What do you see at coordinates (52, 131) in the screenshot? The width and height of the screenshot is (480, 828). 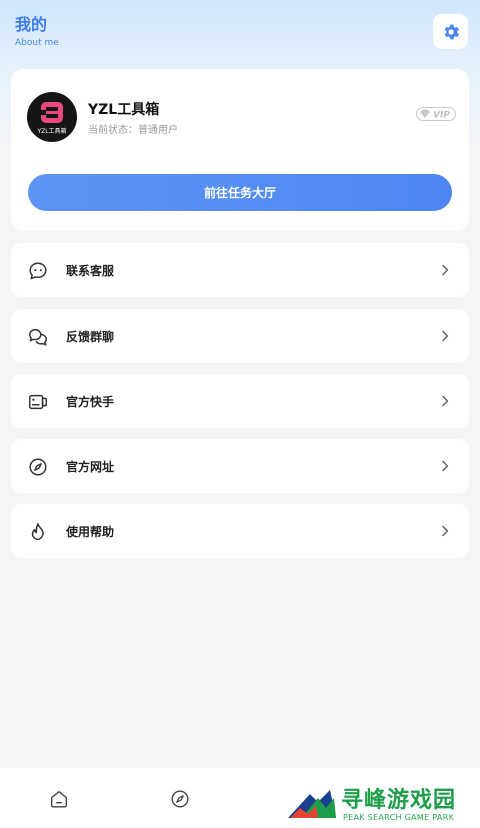 I see `avatar-label: YZL工具箱` at bounding box center [52, 131].